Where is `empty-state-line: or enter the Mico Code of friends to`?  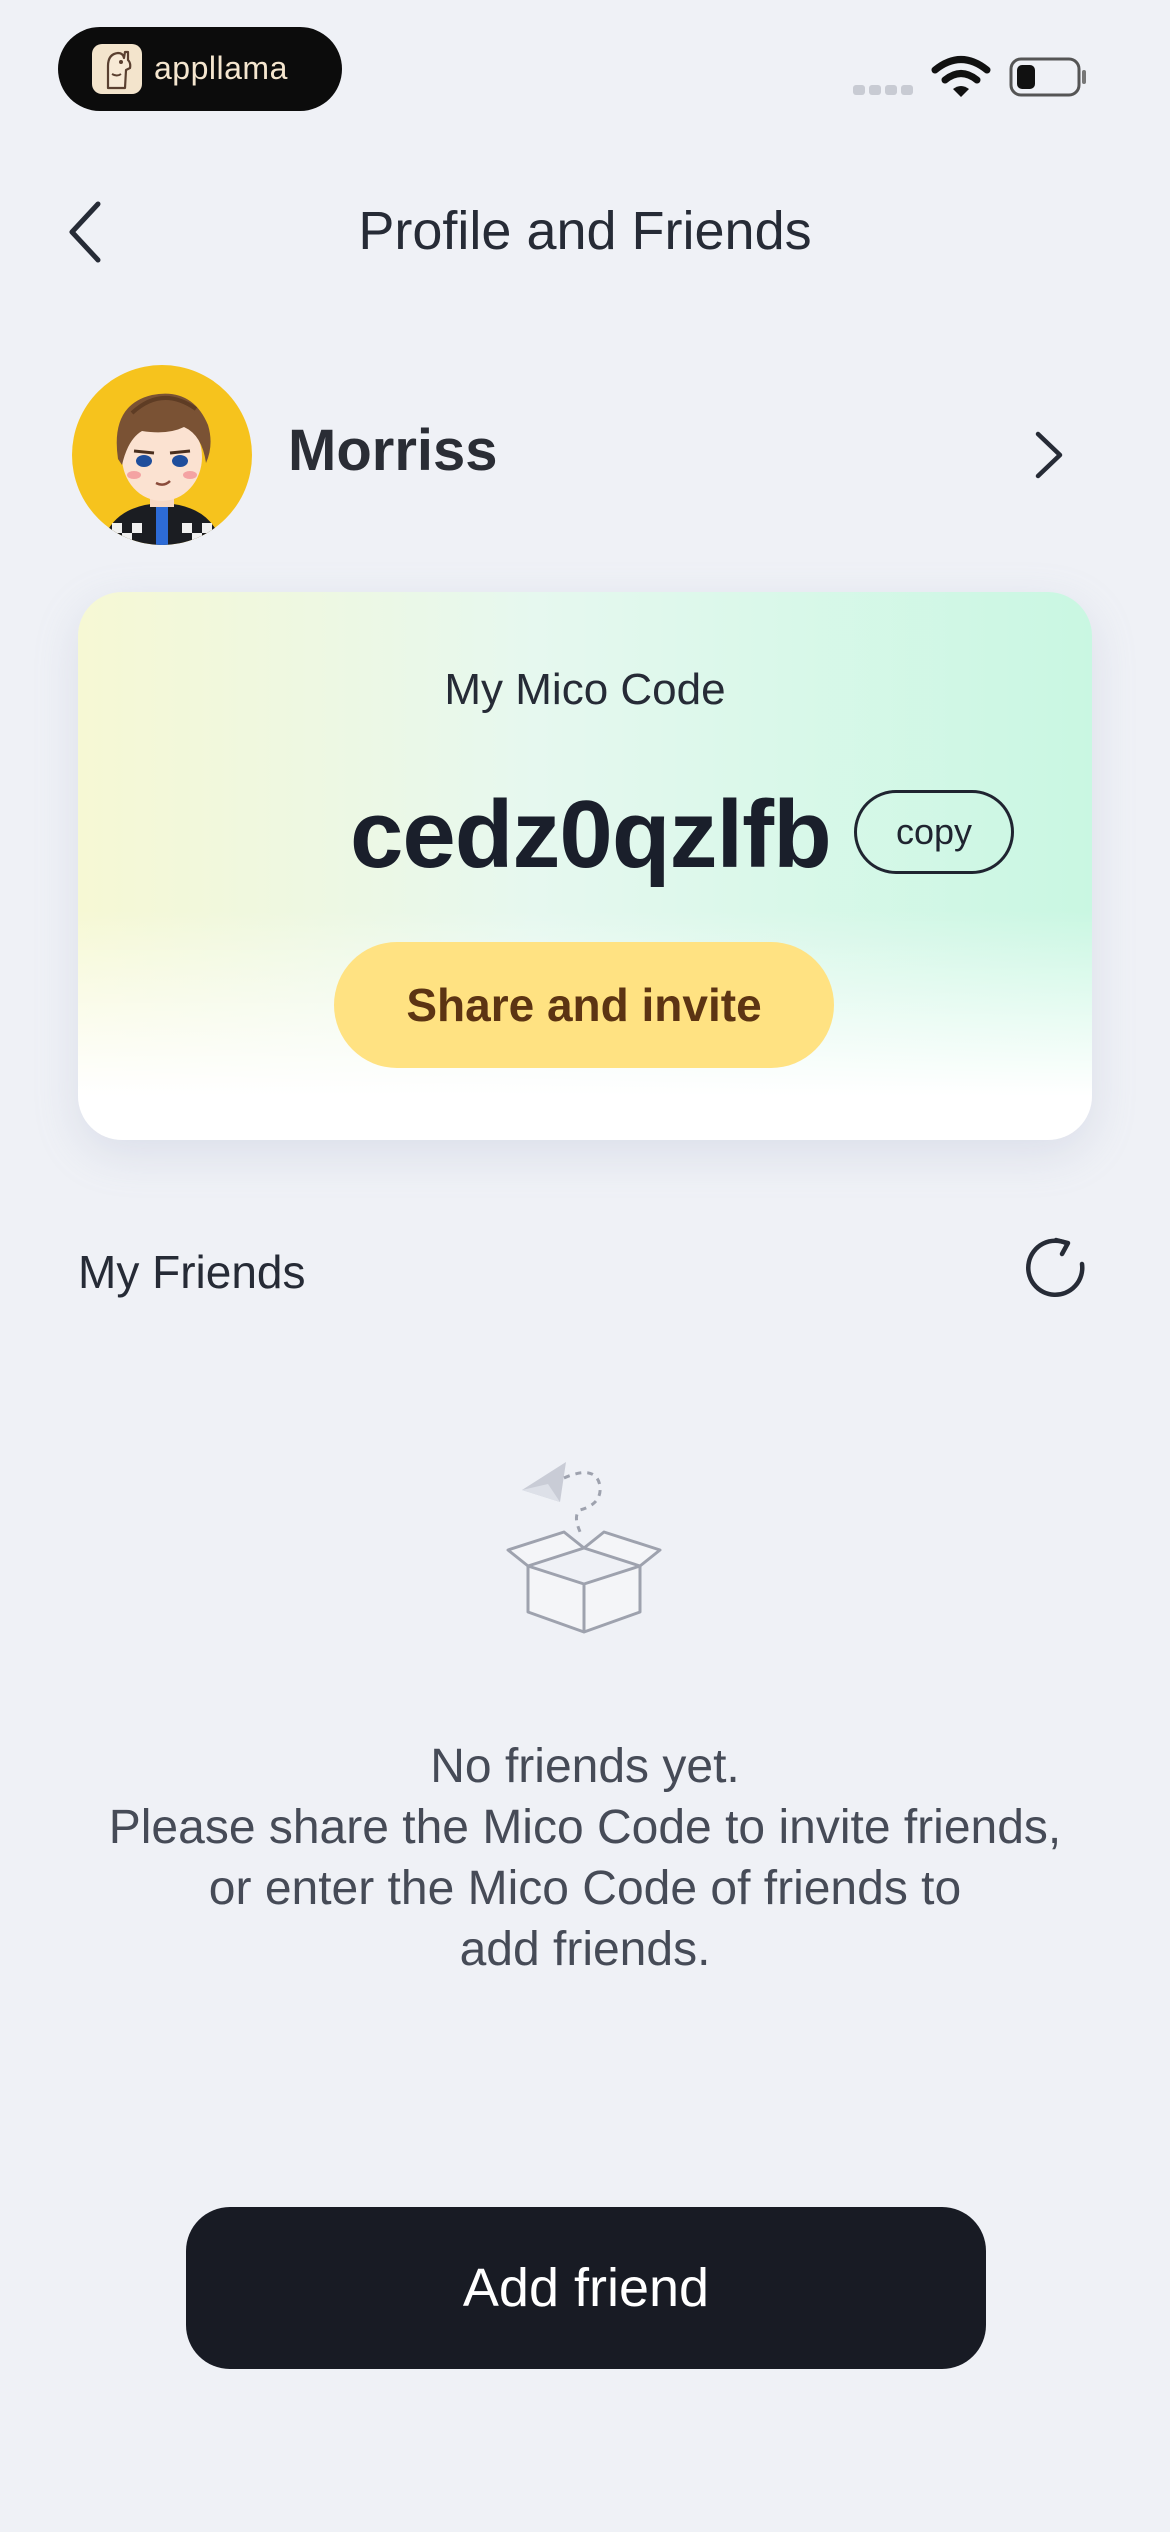 empty-state-line: or enter the Mico Code of friends to is located at coordinates (585, 1888).